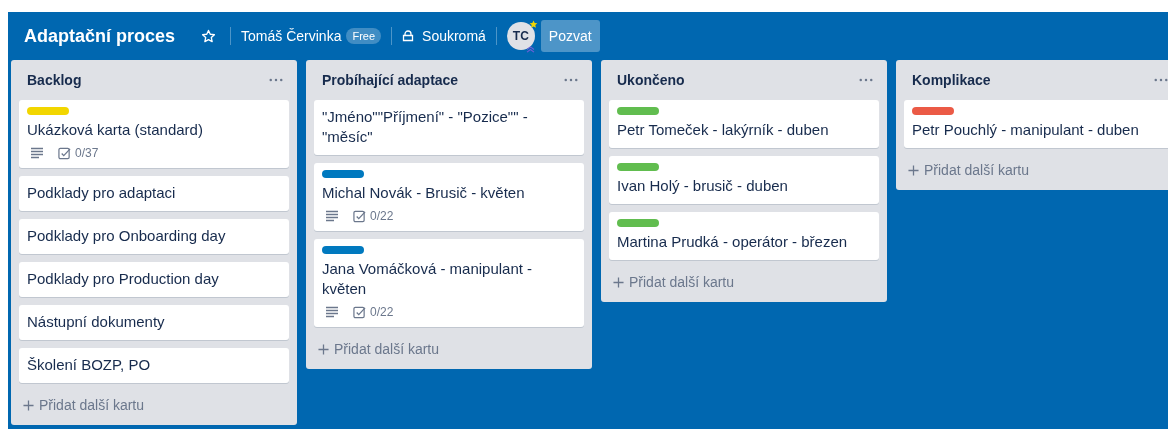 This screenshot has width=1168, height=429. Describe the element at coordinates (1025, 130) in the screenshot. I see `card-title: Petr Pouchlý - manipulant - duben` at that location.